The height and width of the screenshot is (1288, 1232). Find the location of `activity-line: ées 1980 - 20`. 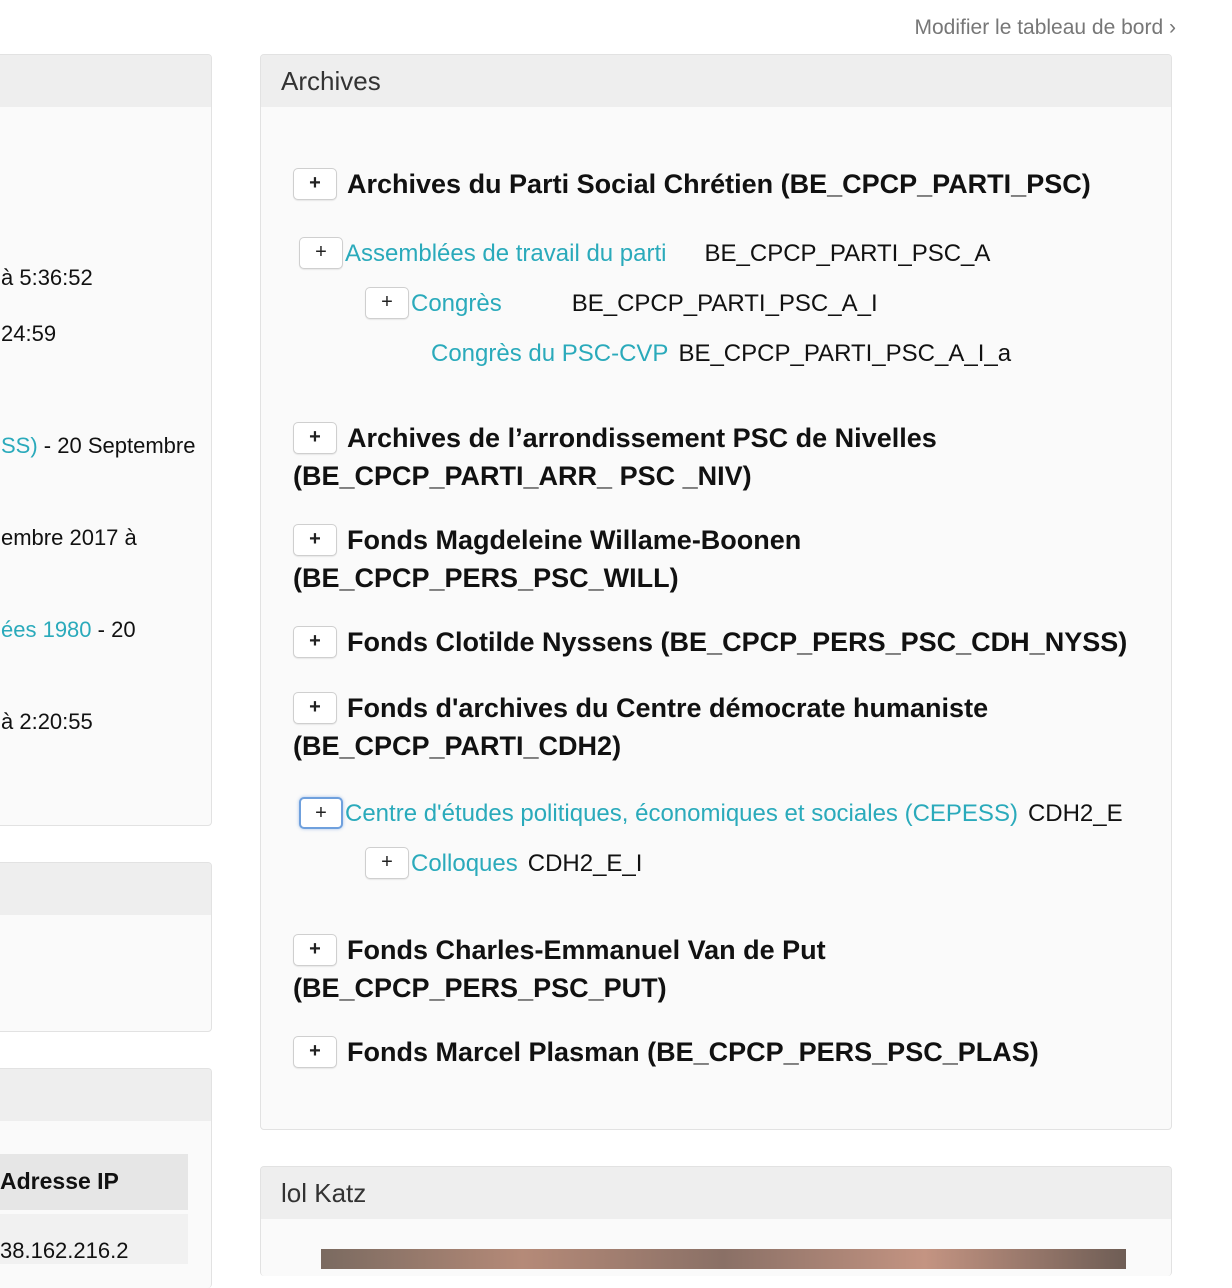

activity-line: ées 1980 - 20 is located at coordinates (68, 630).